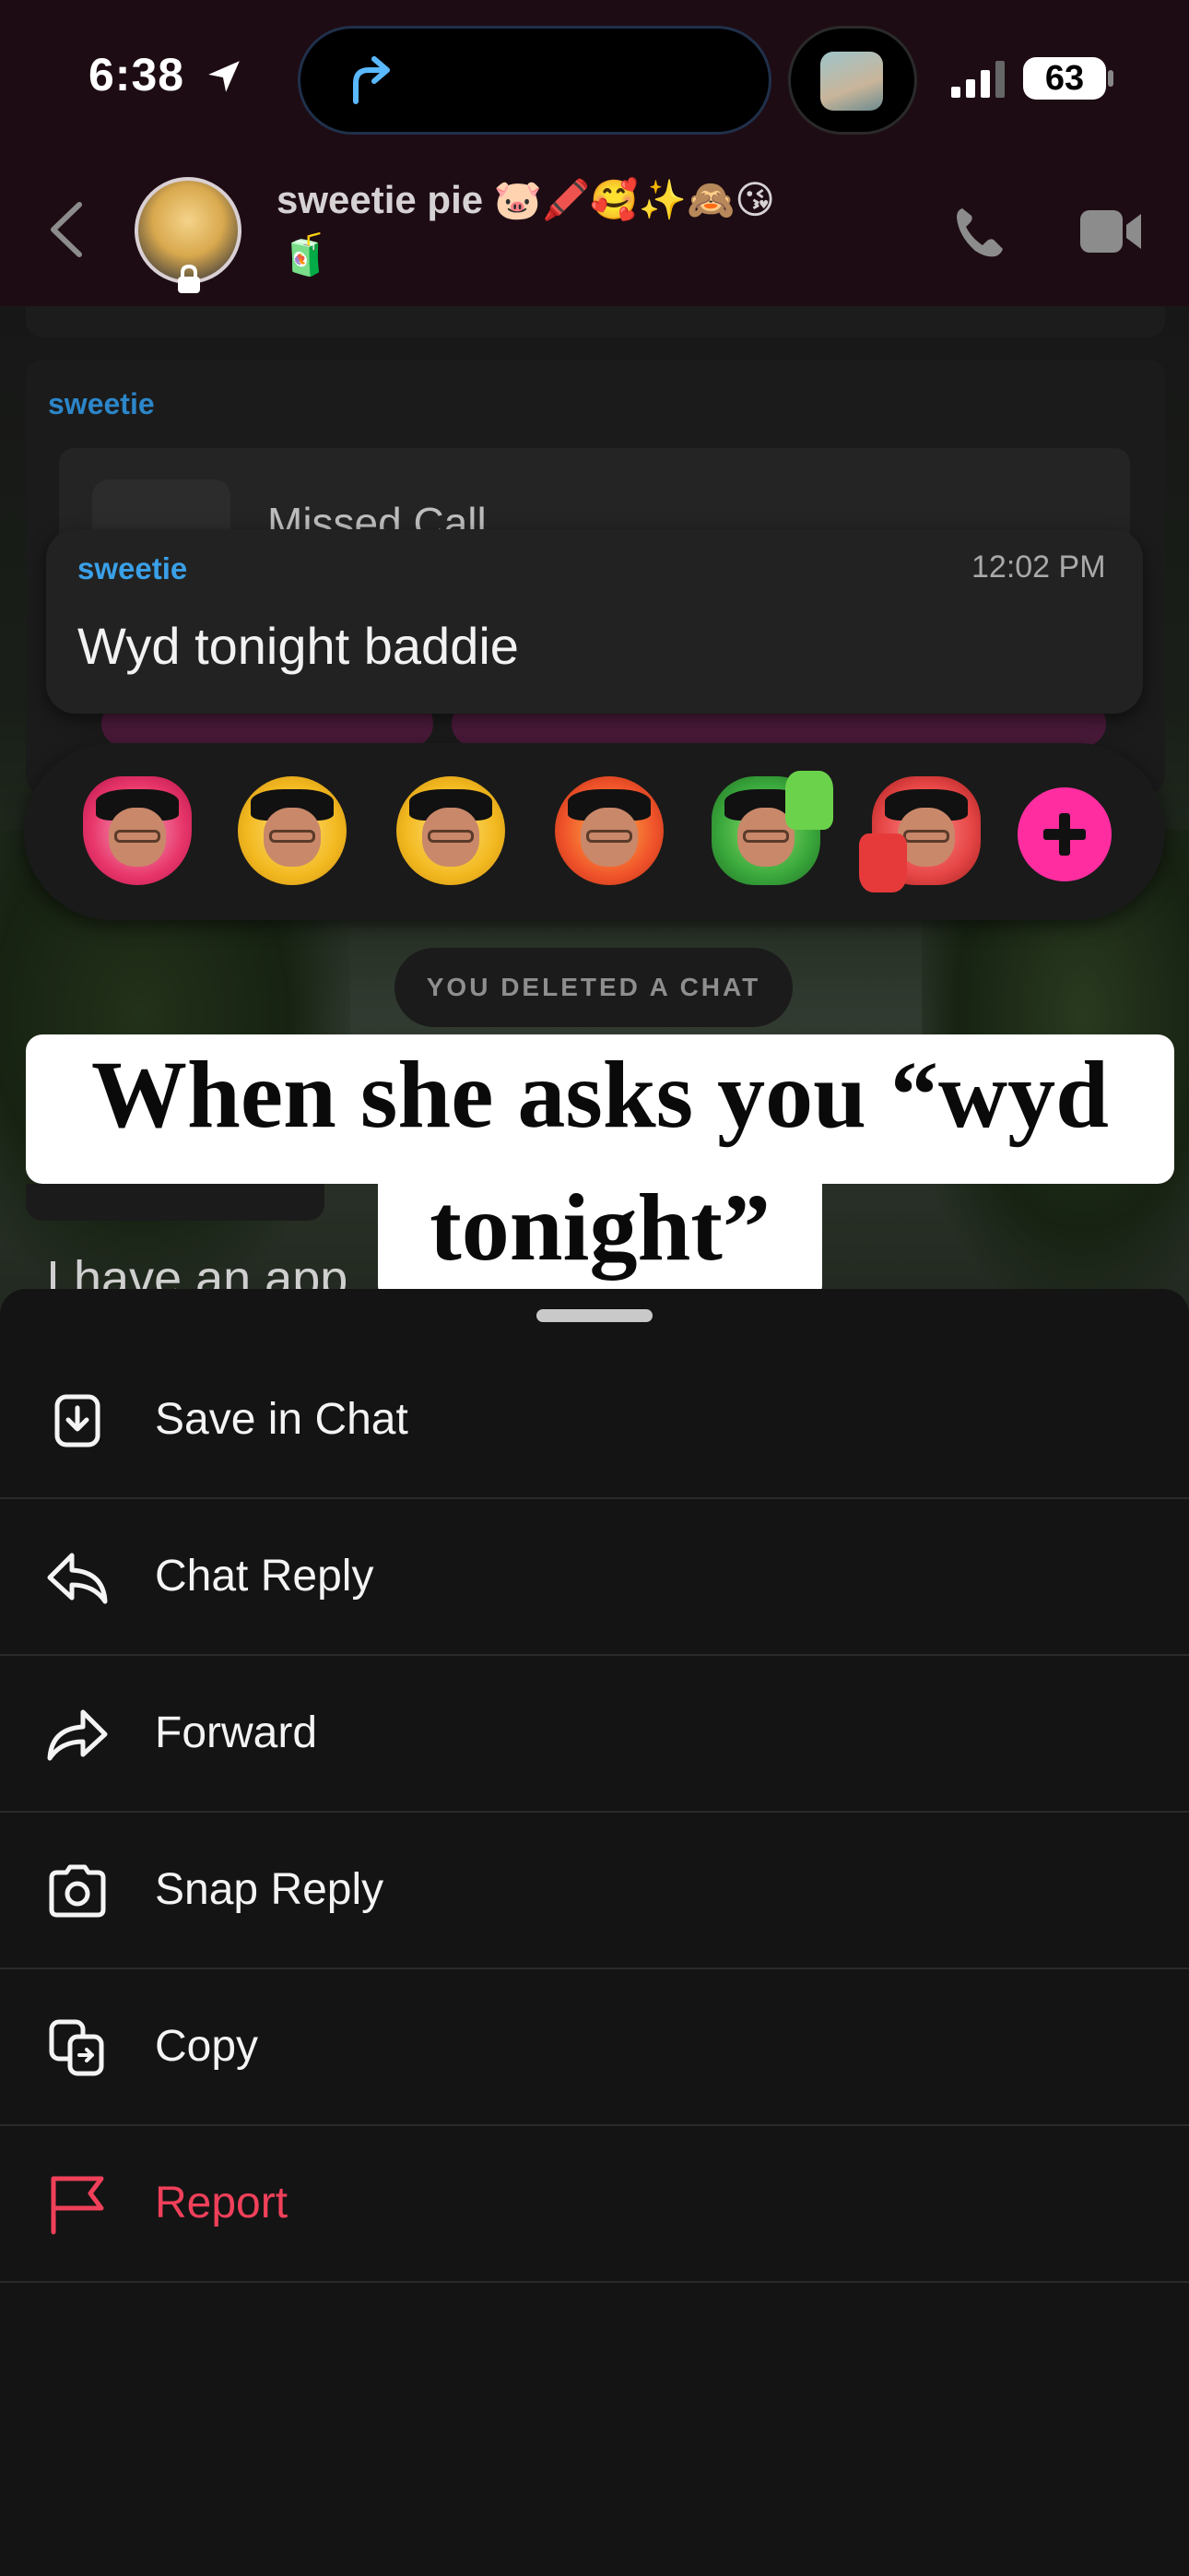 The height and width of the screenshot is (2576, 1189). I want to click on forward-icon, so click(77, 1735).